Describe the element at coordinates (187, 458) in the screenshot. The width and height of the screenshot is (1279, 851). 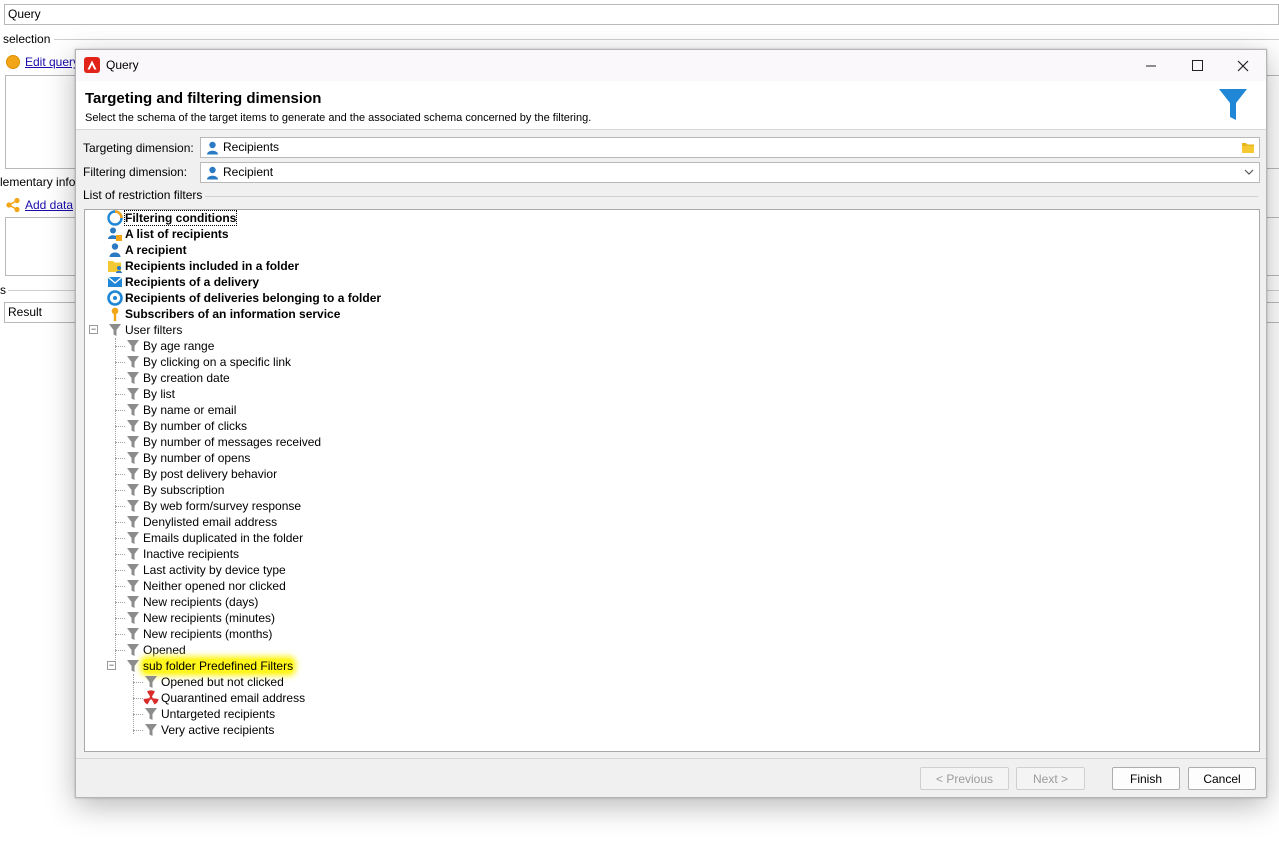
I see `tree-item-user-filter: By number of opens` at that location.